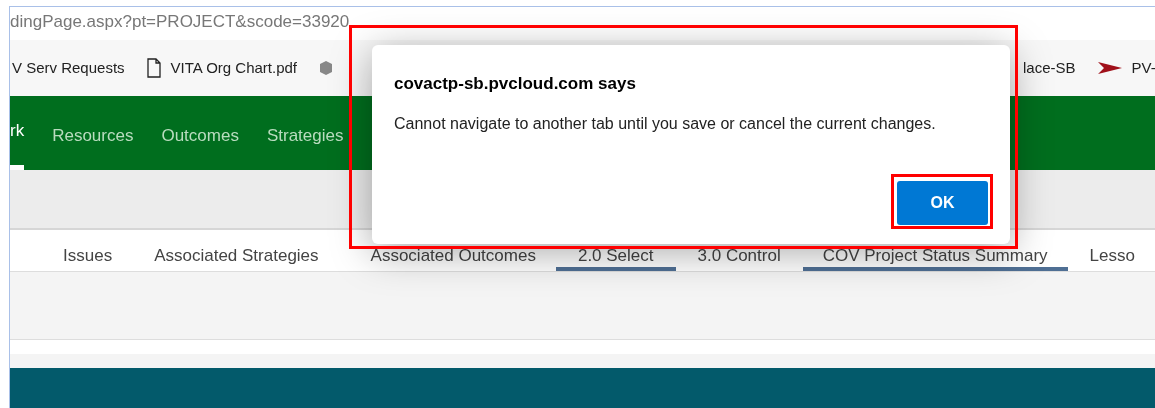  What do you see at coordinates (1143, 68) in the screenshot?
I see `bookmark-link: PV-` at bounding box center [1143, 68].